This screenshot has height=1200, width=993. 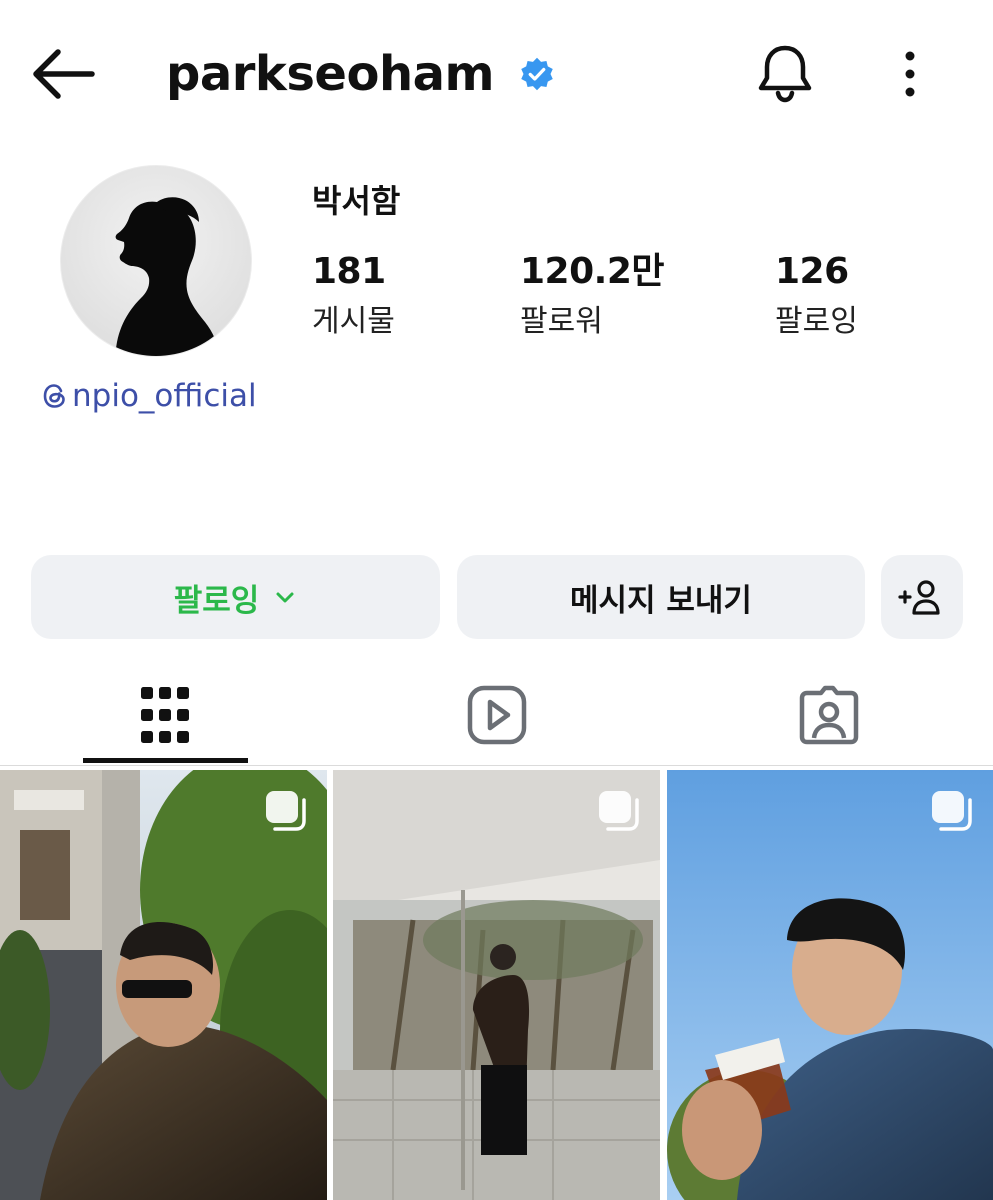 I want to click on grid-icon, so click(x=165, y=715).